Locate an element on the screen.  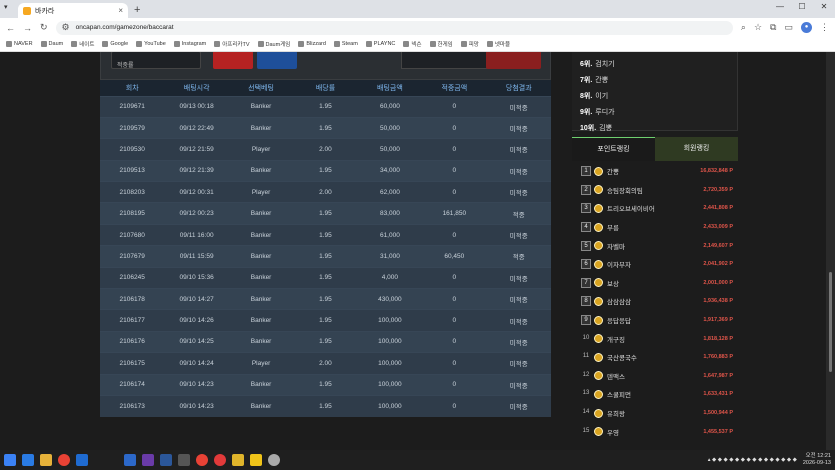
table-cell: 0 is located at coordinates (454, 405).